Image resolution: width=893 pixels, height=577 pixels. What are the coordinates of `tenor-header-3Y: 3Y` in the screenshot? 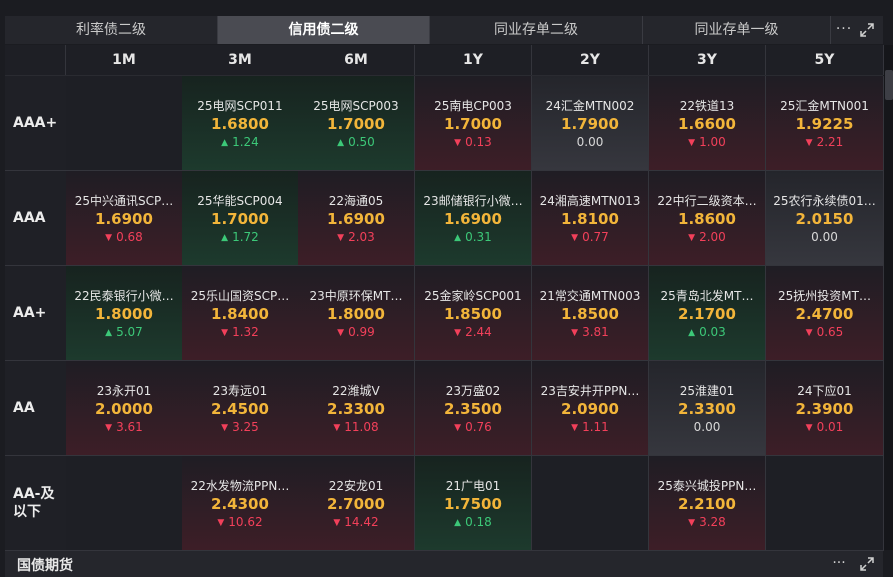 It's located at (707, 60).